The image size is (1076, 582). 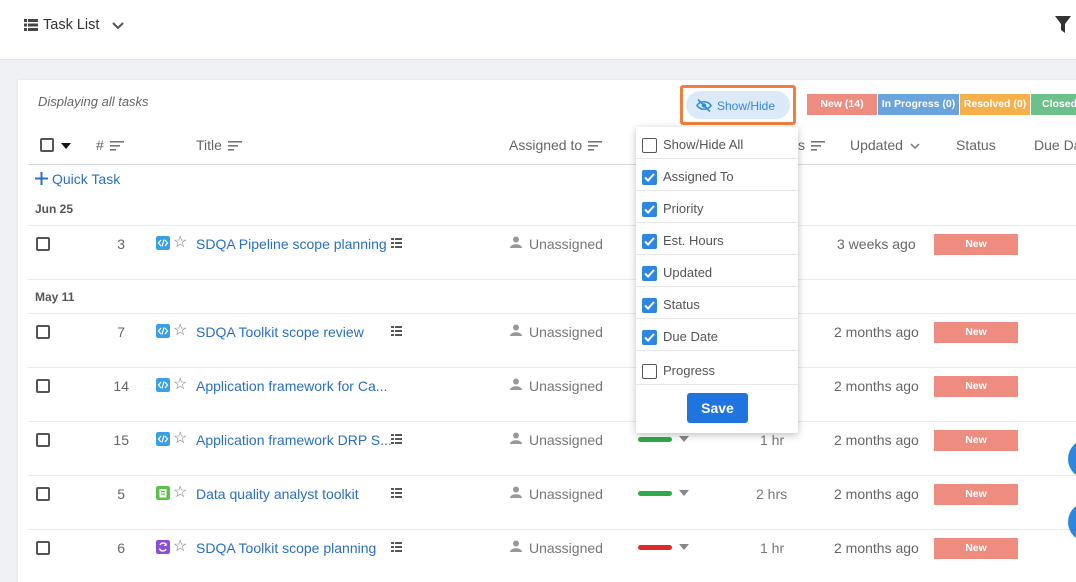 I want to click on badge-closed: Closed, so click(x=1053, y=104).